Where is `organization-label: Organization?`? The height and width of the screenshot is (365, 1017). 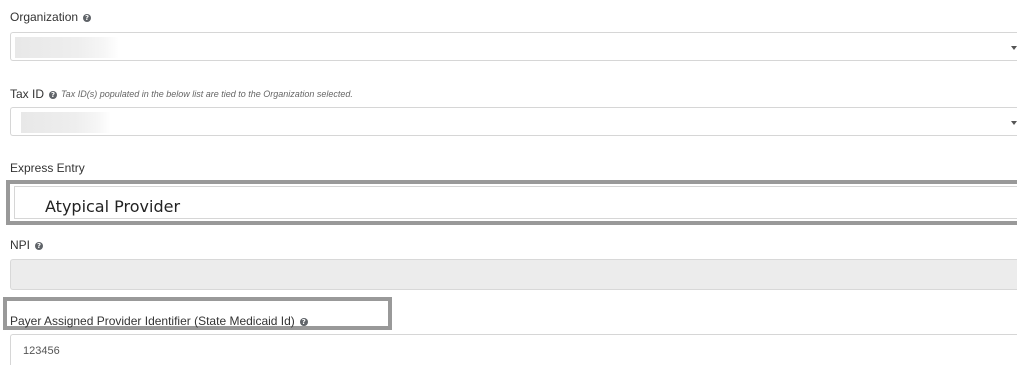
organization-label: Organization? is located at coordinates (51, 17).